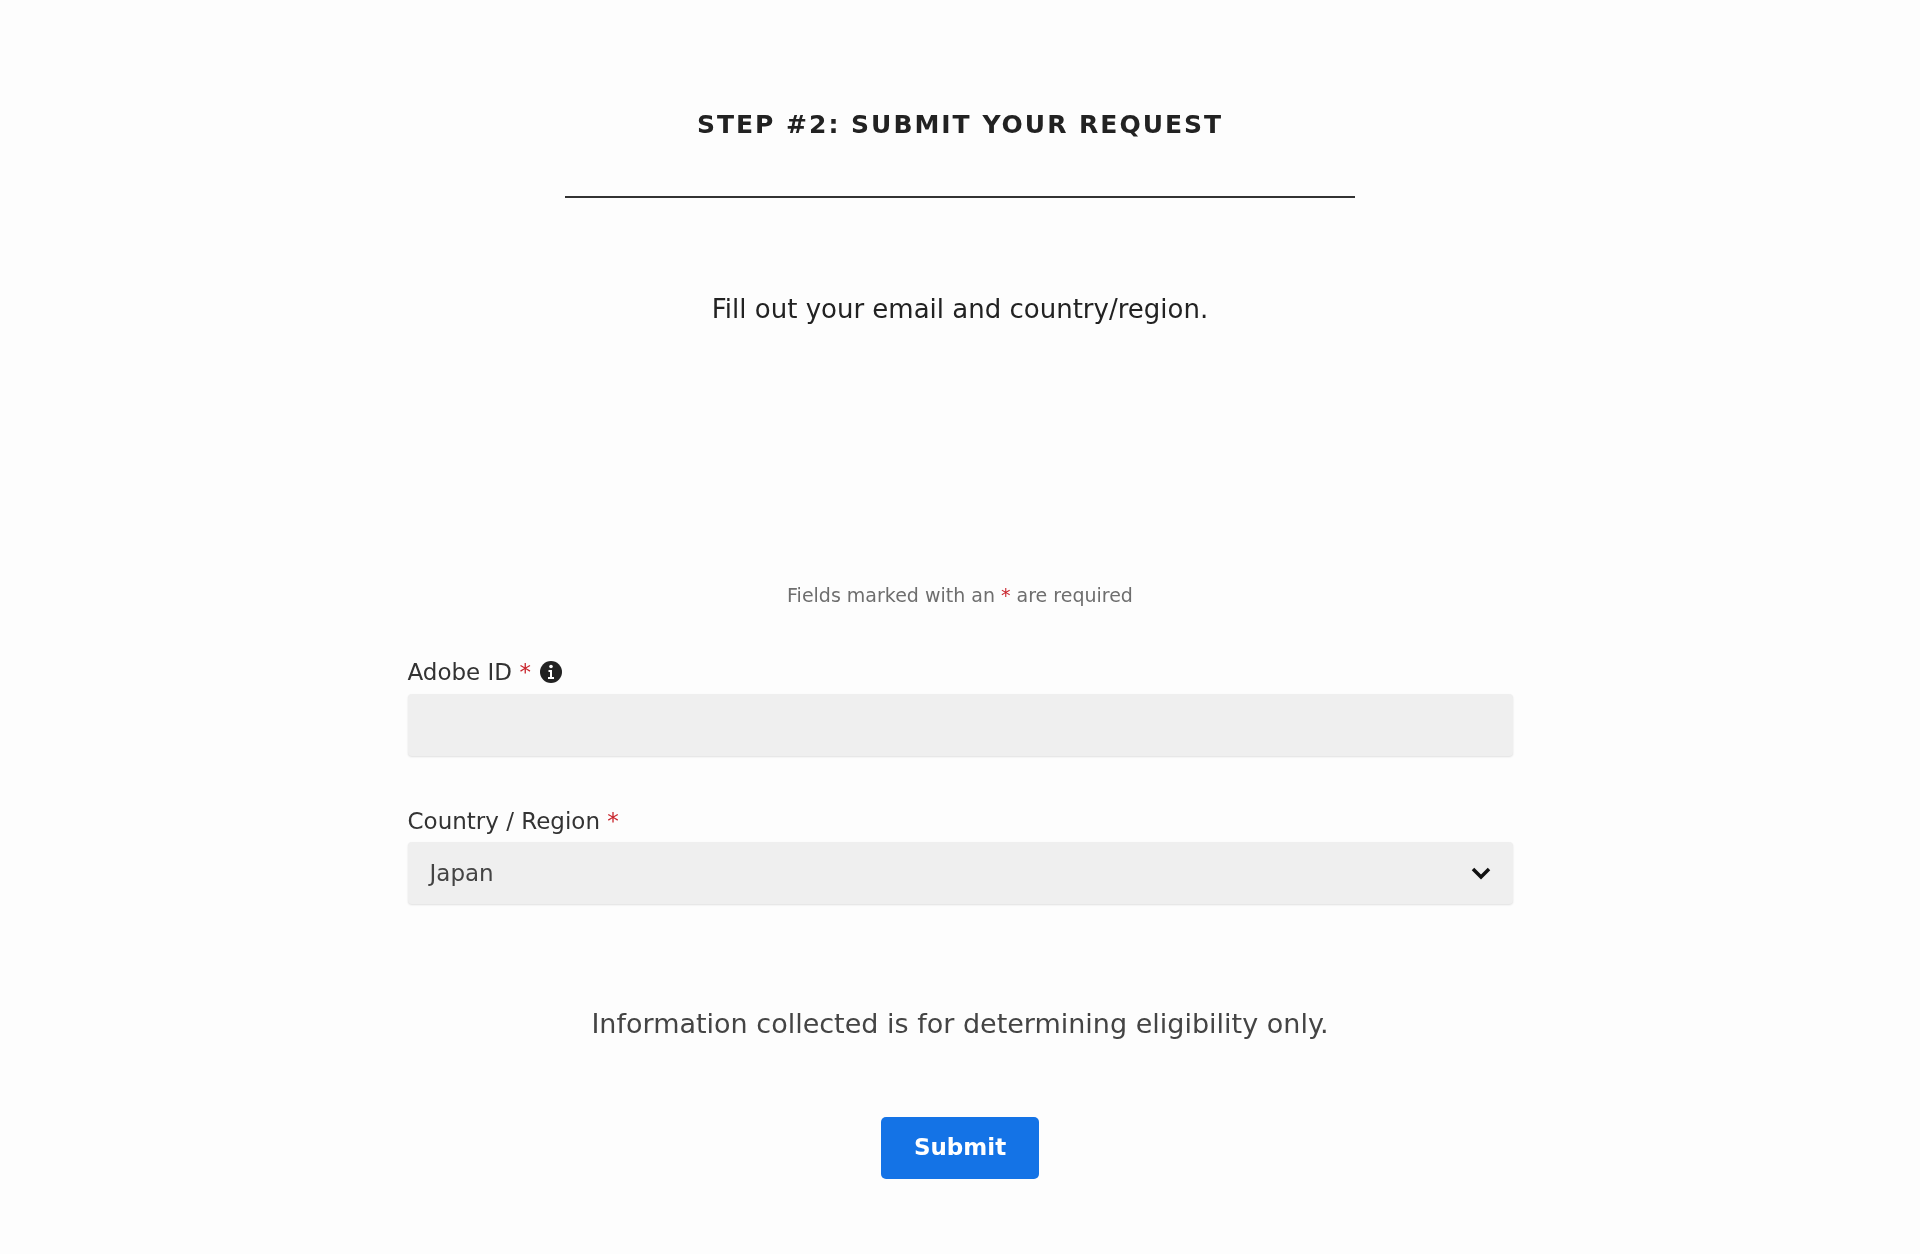 Image resolution: width=1920 pixels, height=1254 pixels. Describe the element at coordinates (550, 672) in the screenshot. I see `info-icon` at that location.